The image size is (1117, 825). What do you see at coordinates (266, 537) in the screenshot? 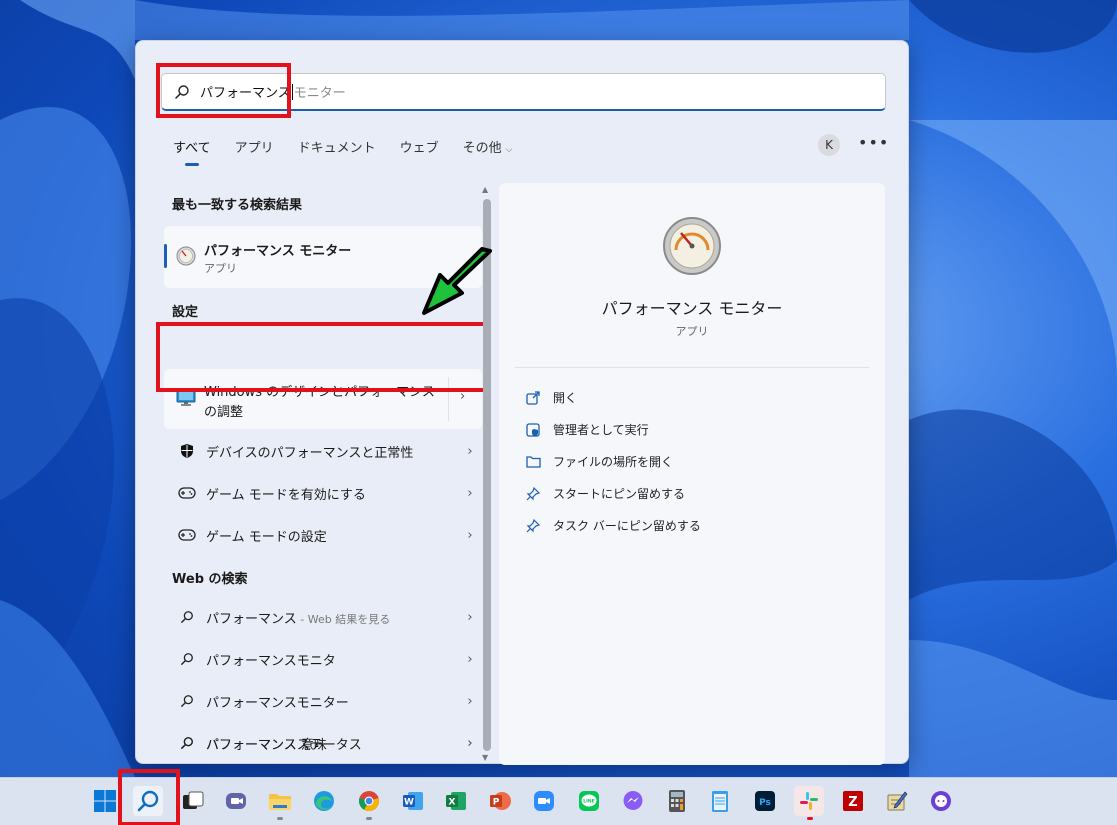
I see `settings-item-label: ゲーム モードの設定` at bounding box center [266, 537].